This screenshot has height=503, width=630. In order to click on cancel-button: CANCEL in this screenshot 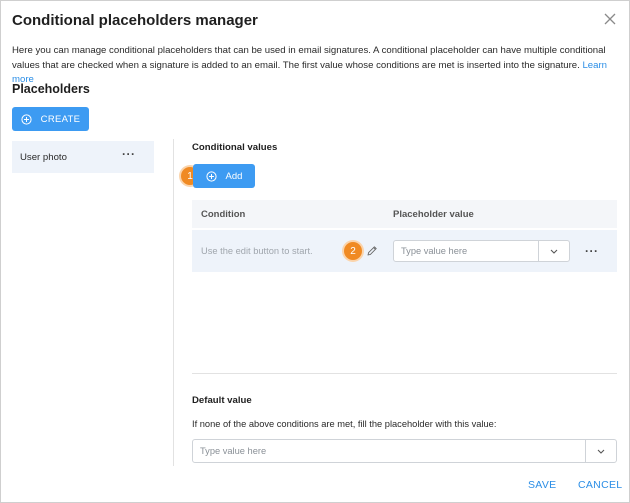, I will do `click(600, 485)`.